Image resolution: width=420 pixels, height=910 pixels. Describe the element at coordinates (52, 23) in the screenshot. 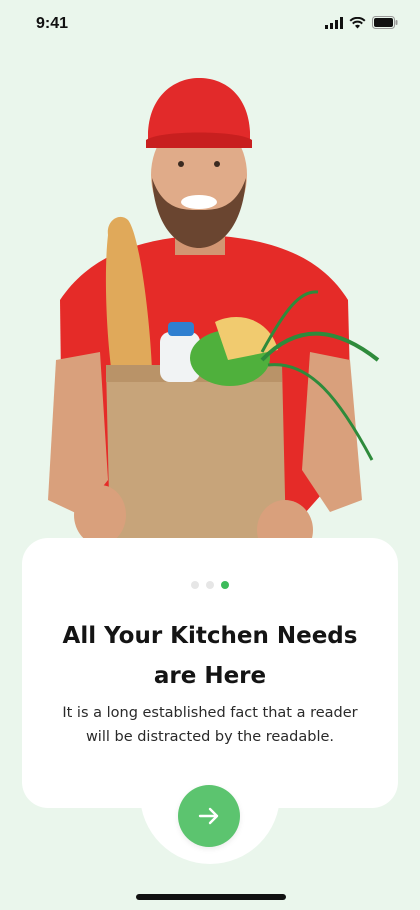

I see `status-time: 9:41` at that location.